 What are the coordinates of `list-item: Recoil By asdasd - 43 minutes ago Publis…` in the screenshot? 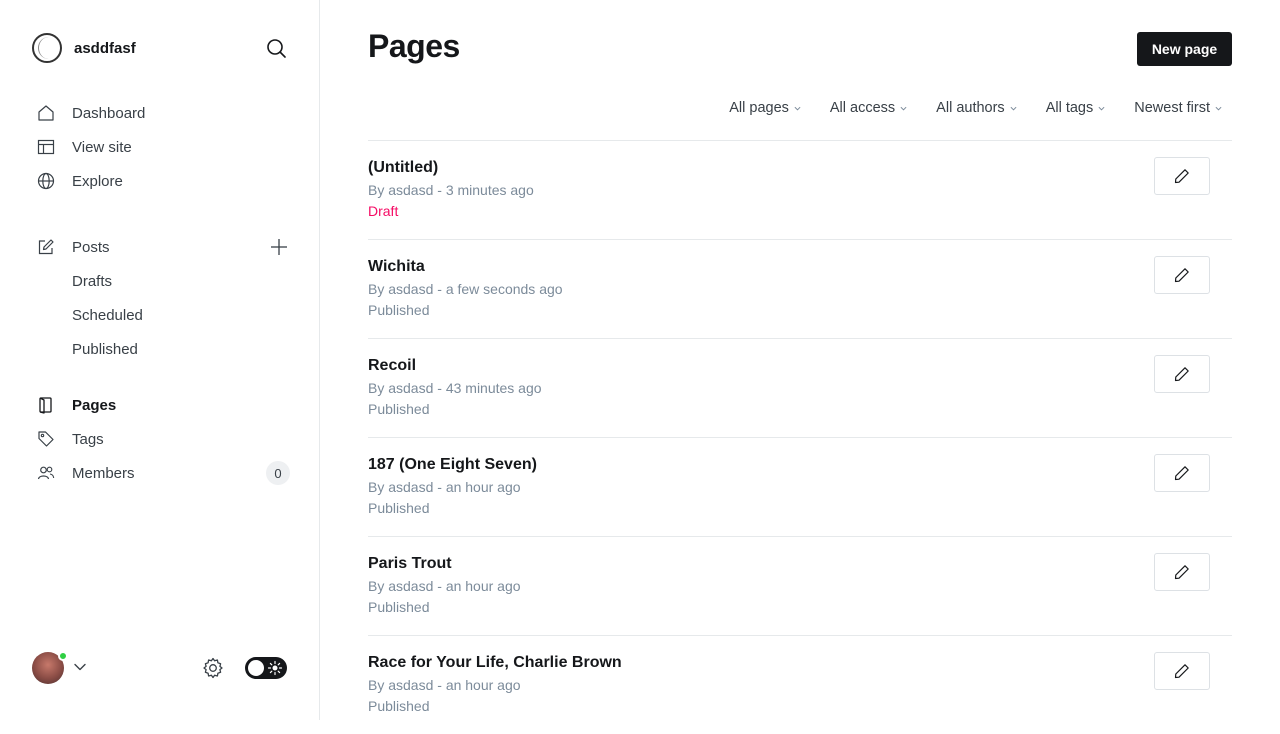 It's located at (800, 387).